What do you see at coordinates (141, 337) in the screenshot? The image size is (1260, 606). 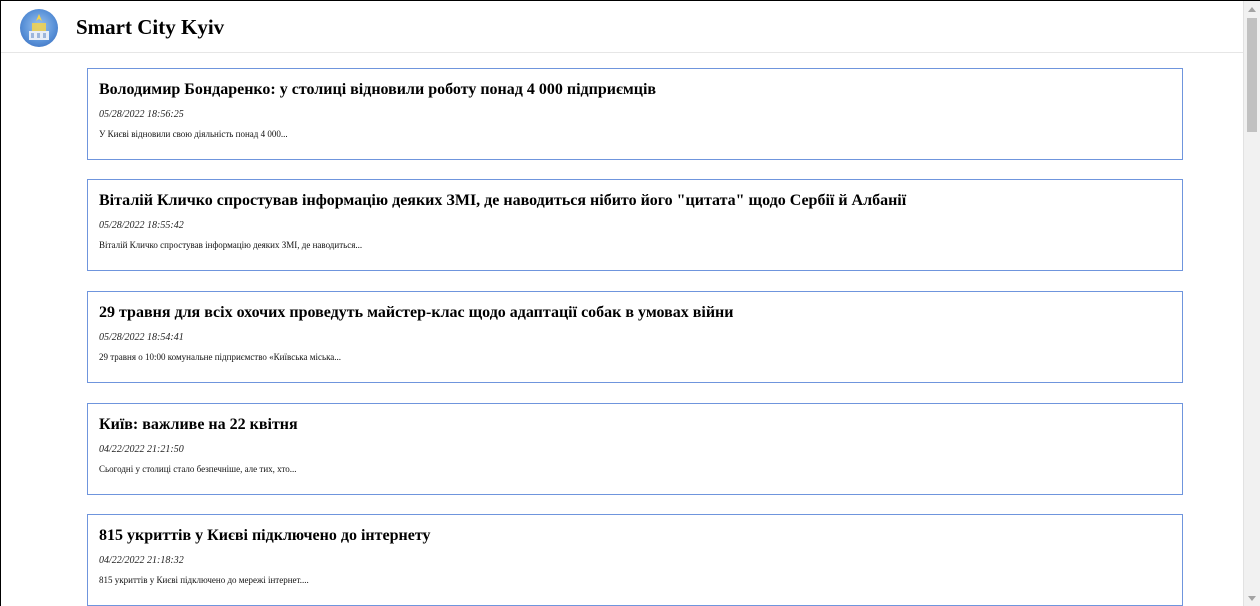 I see `news-date: 05/28/2022 18:54:41` at bounding box center [141, 337].